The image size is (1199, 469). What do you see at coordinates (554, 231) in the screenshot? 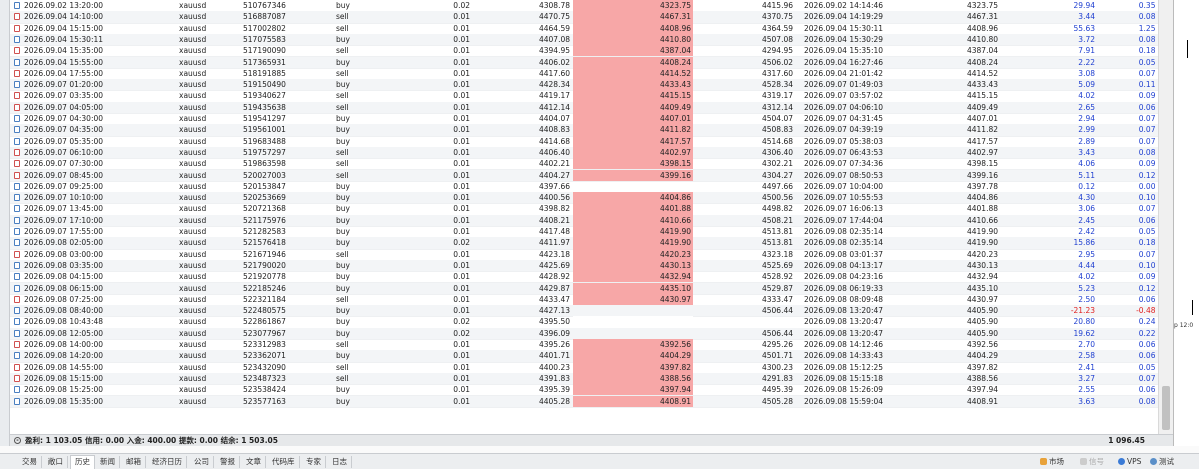
I see `cell-price: 4417.48` at bounding box center [554, 231].